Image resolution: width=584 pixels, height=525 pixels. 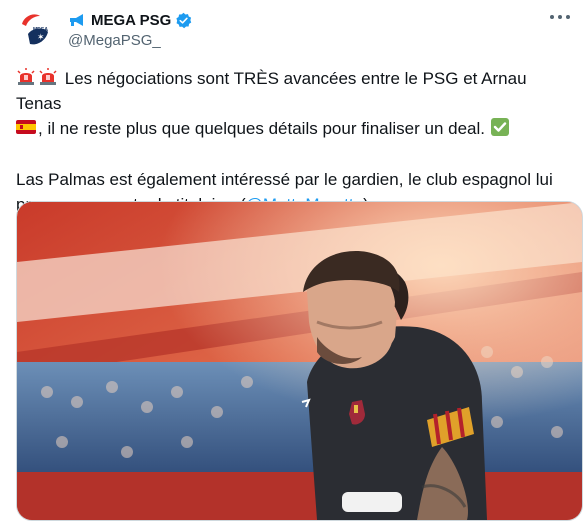 I want to click on verified-badge-icon, so click(x=184, y=20).